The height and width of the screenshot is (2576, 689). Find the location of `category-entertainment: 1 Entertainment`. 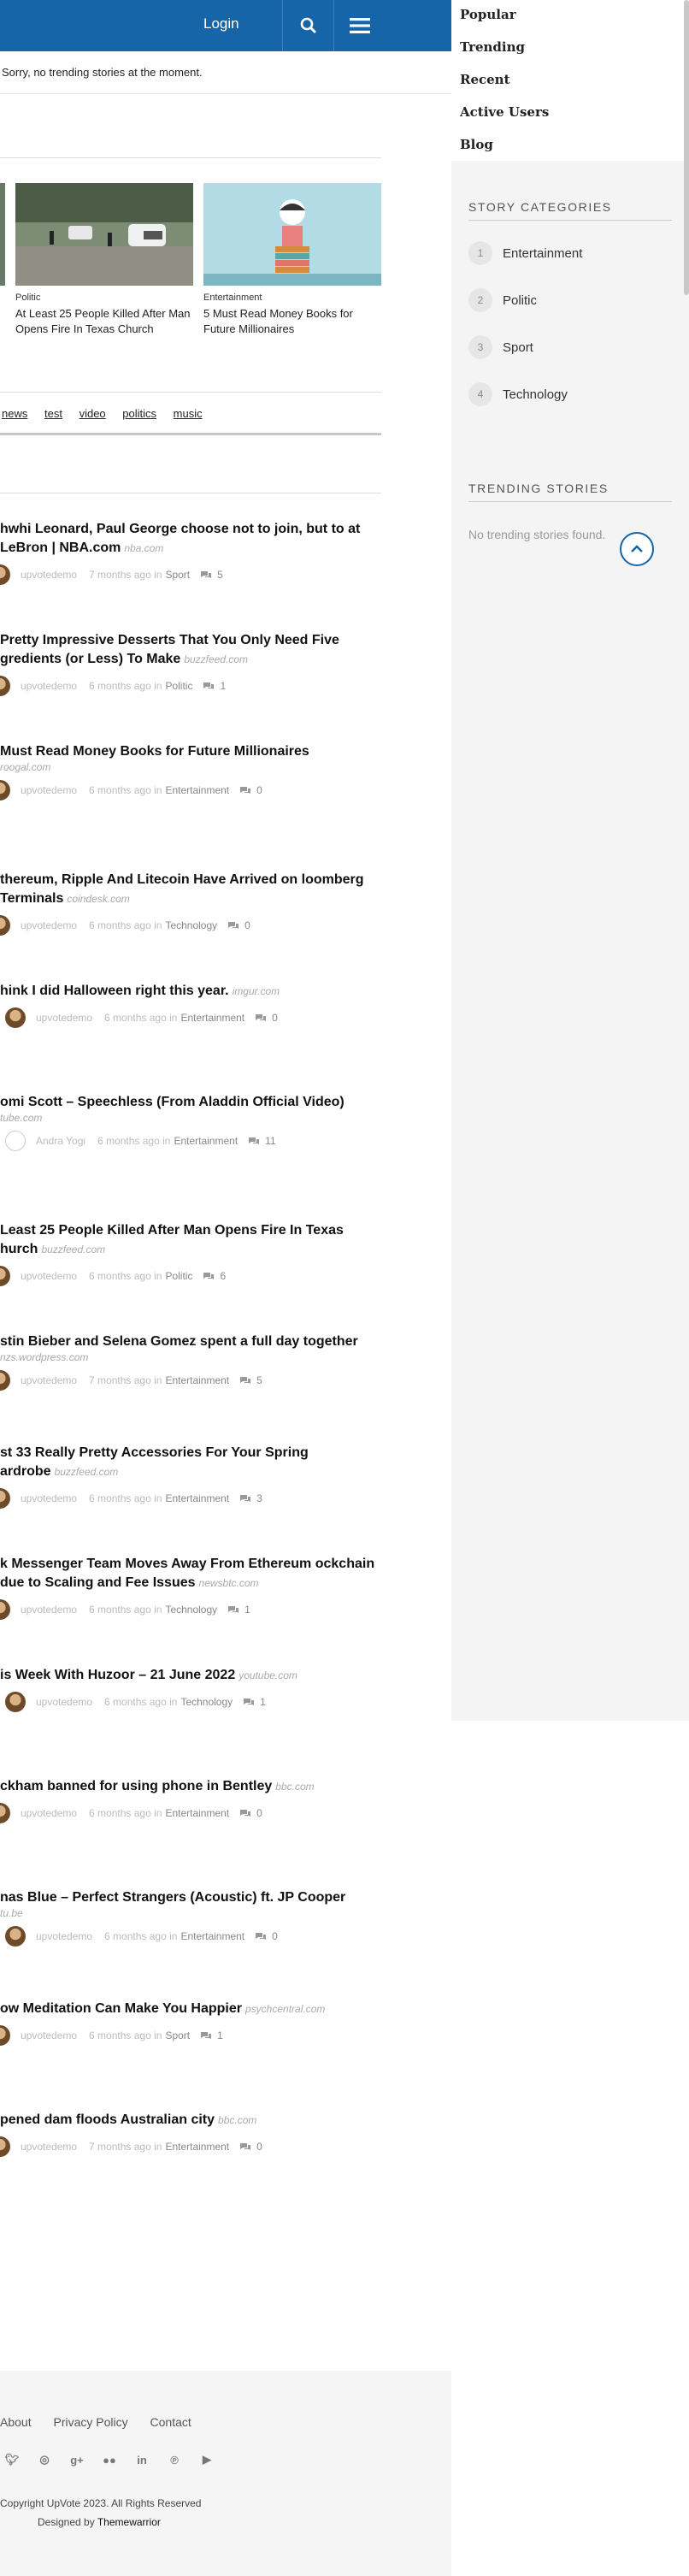

category-entertainment: 1 Entertainment is located at coordinates (525, 253).